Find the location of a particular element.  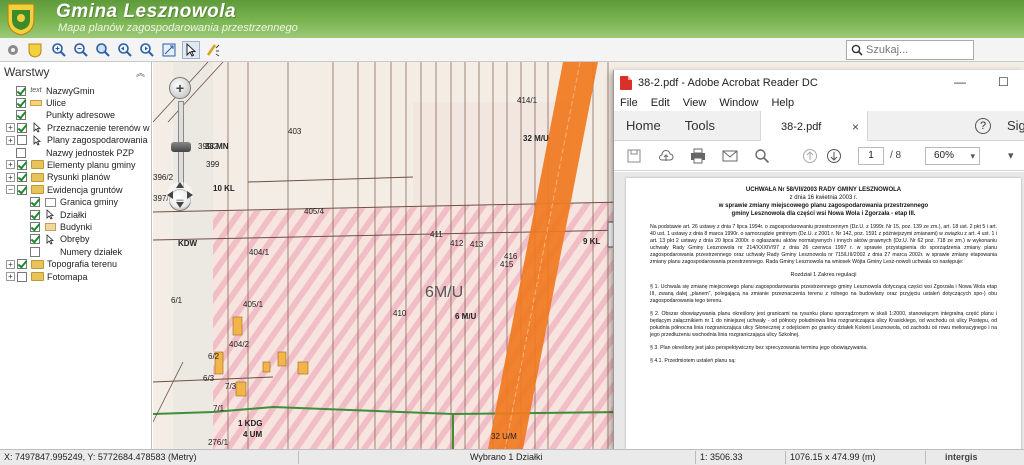

print-icon is located at coordinates (698, 156).